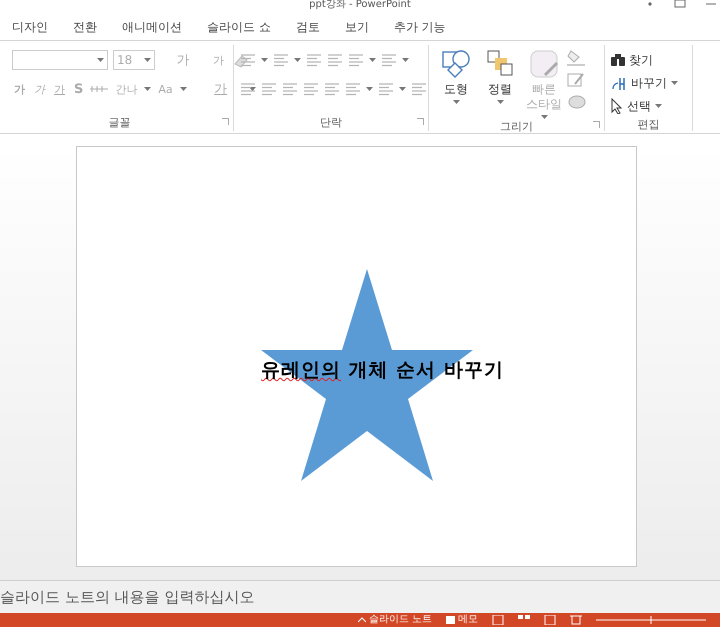 Image resolution: width=720 pixels, height=627 pixels. What do you see at coordinates (456, 64) in the screenshot?
I see `shapes-icon` at bounding box center [456, 64].